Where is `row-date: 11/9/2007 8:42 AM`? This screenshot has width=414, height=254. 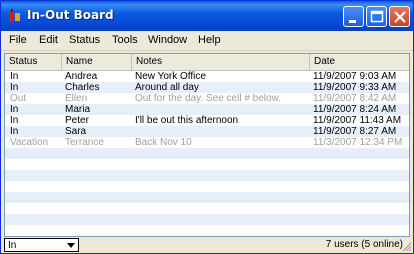 row-date: 11/9/2007 8:42 AM is located at coordinates (355, 98).